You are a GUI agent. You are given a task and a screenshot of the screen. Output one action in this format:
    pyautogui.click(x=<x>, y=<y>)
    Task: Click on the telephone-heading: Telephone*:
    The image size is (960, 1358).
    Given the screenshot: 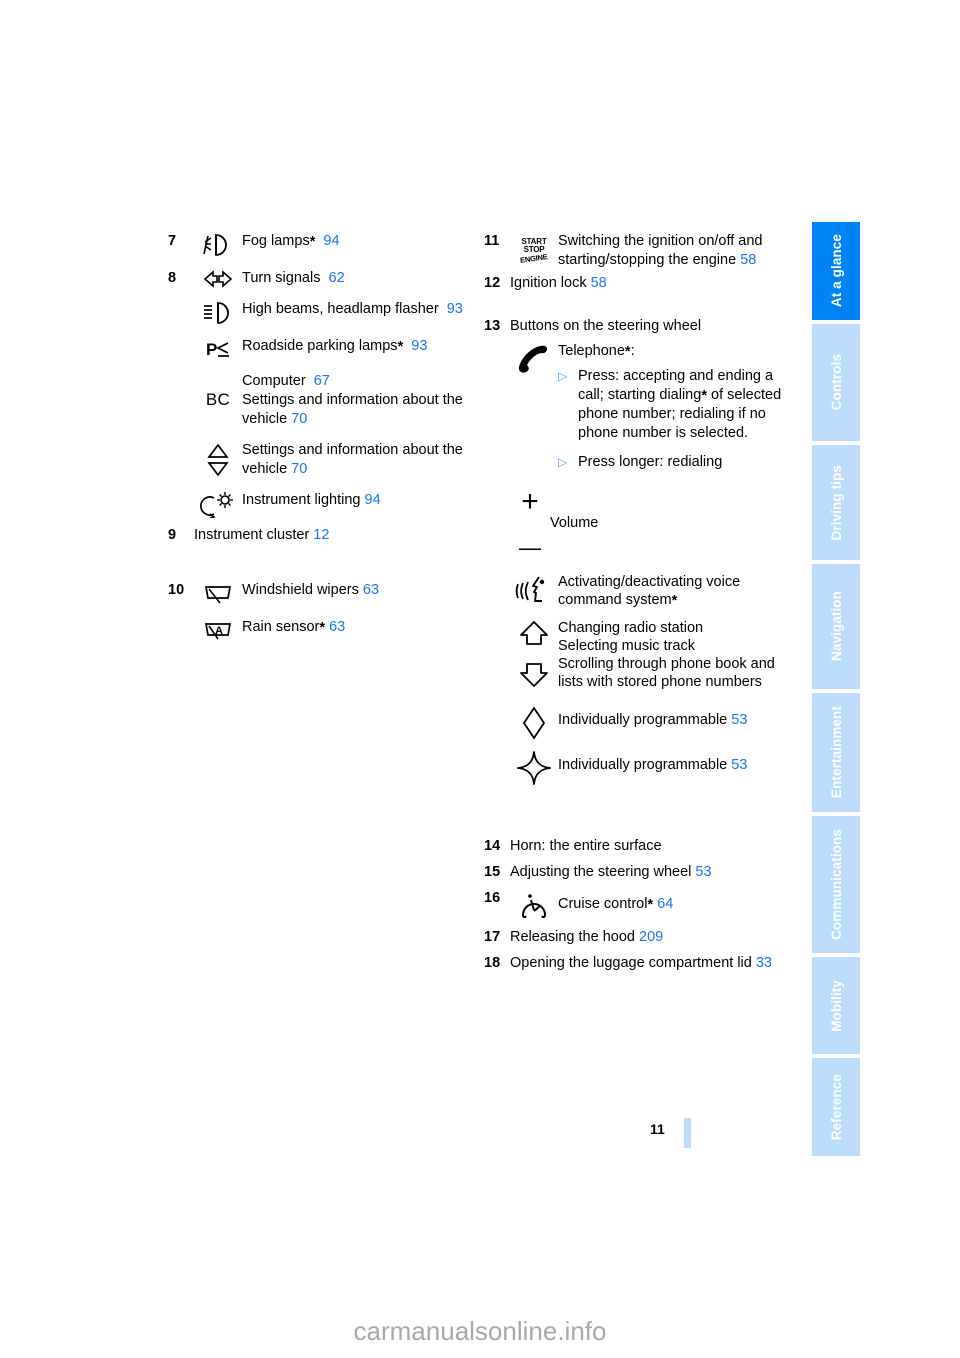 What is the action you would take?
    pyautogui.click(x=674, y=351)
    